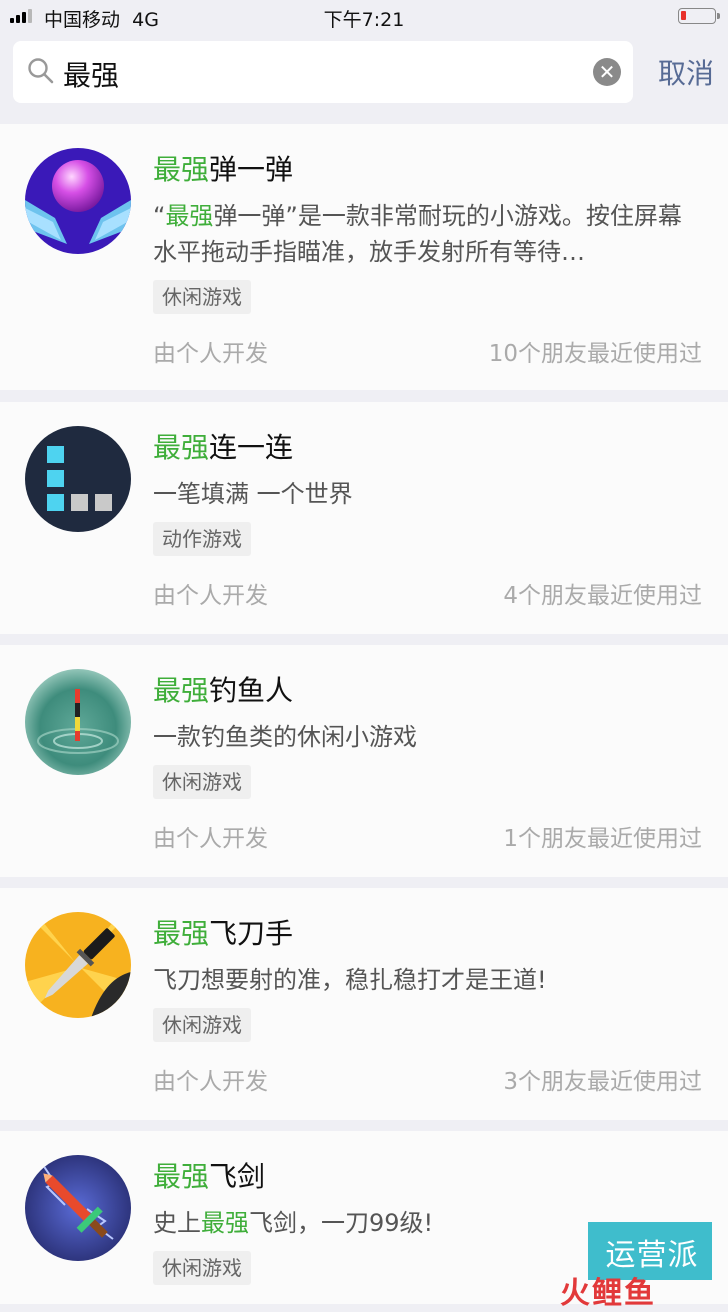 Image resolution: width=728 pixels, height=1312 pixels. Describe the element at coordinates (253, 494) in the screenshot. I see `result-description: 一笔填满 一个世界` at that location.